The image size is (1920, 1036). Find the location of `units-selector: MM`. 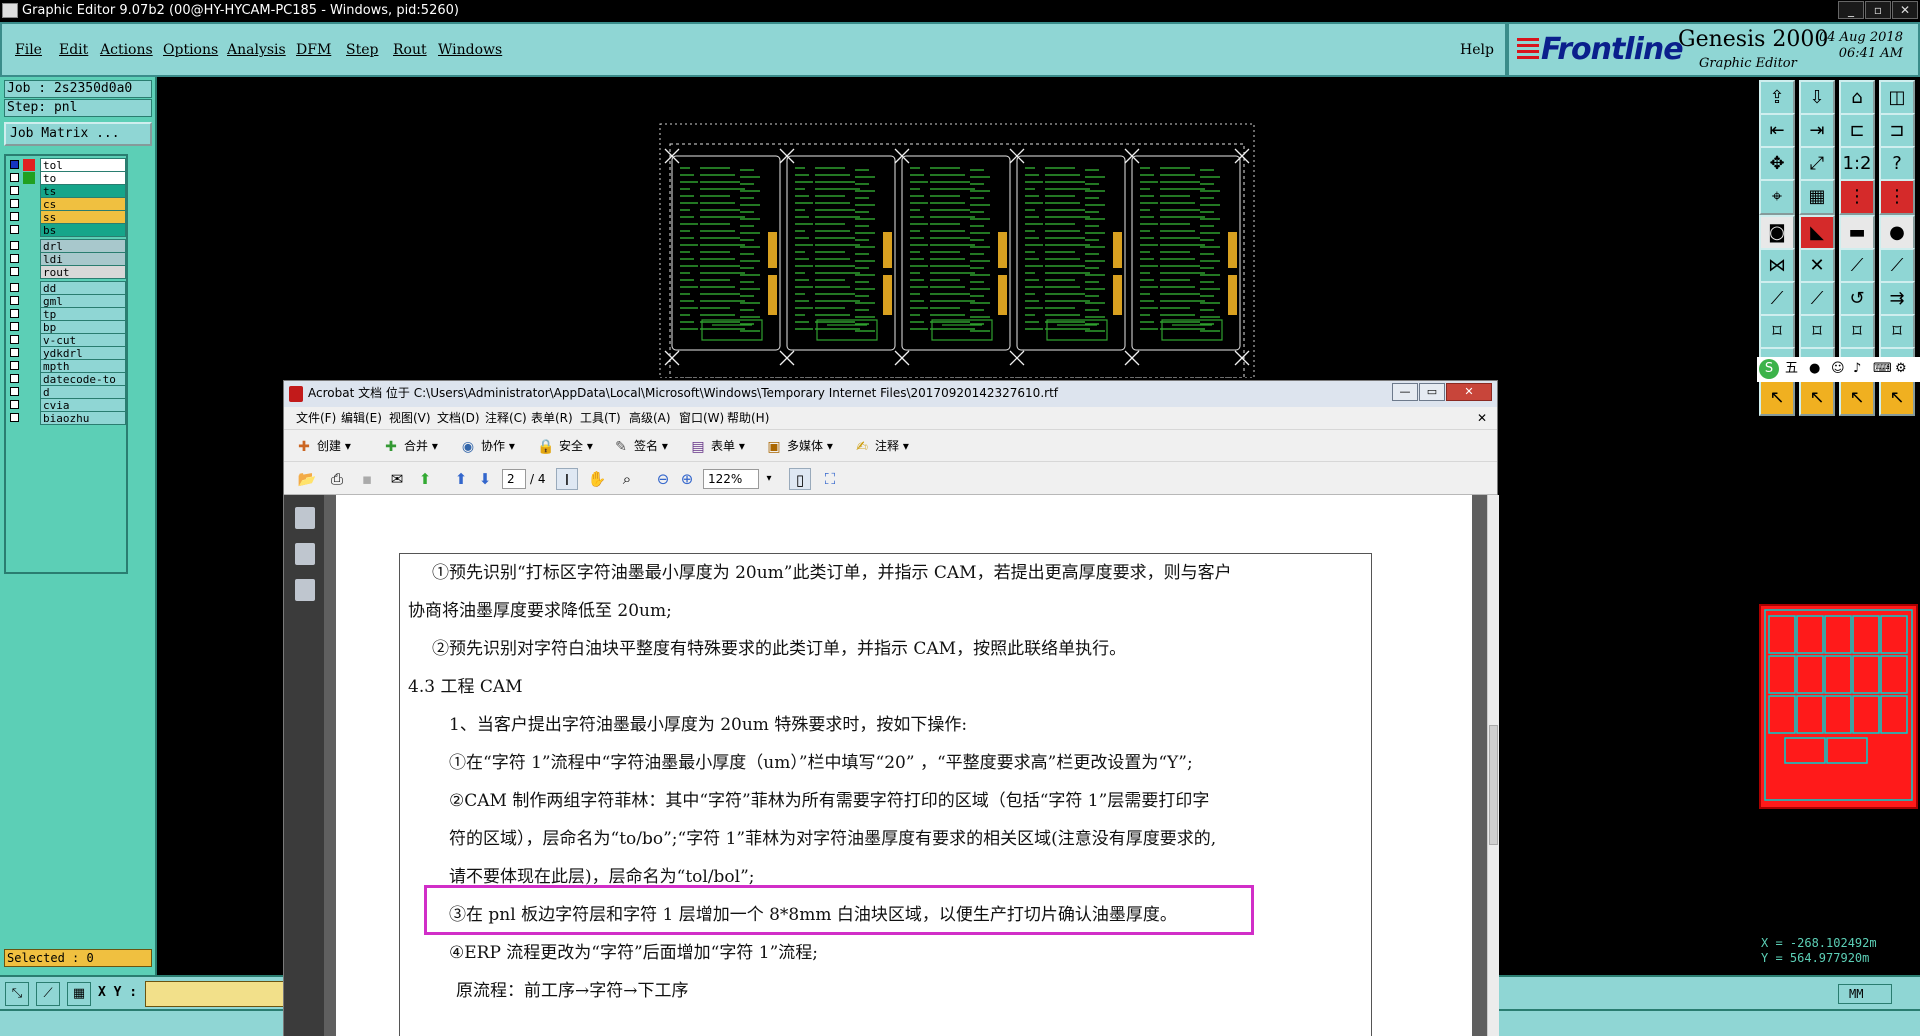

units-selector: MM is located at coordinates (1865, 994).